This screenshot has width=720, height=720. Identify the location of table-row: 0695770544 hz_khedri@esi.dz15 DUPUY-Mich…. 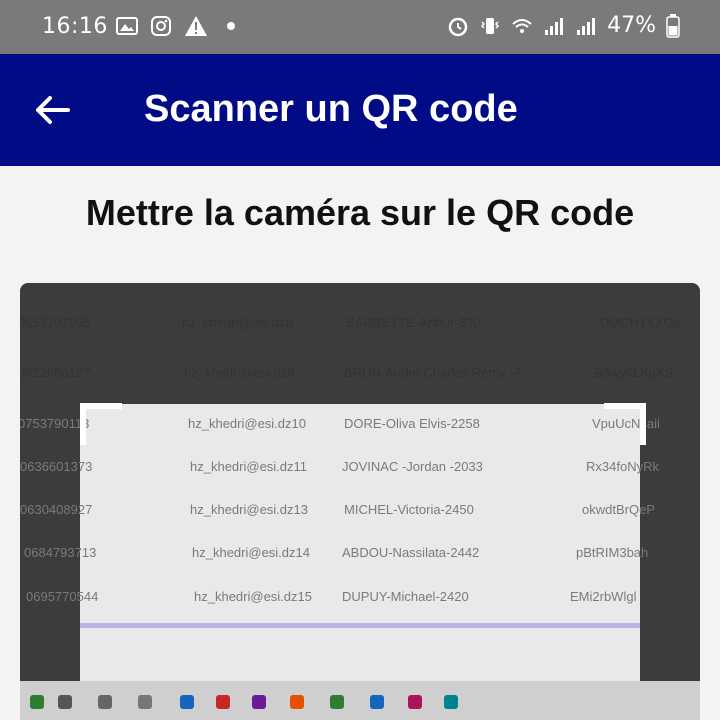
(331, 596).